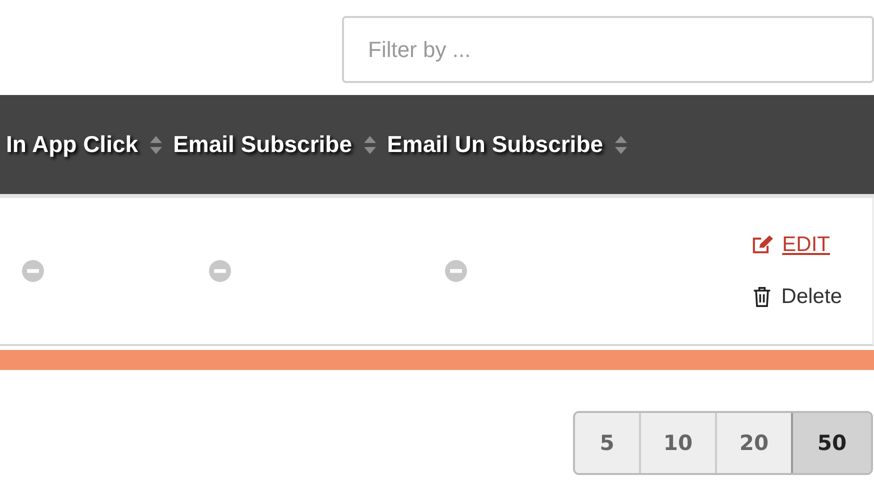 The image size is (874, 482). Describe the element at coordinates (763, 245) in the screenshot. I see `edit-icon` at that location.